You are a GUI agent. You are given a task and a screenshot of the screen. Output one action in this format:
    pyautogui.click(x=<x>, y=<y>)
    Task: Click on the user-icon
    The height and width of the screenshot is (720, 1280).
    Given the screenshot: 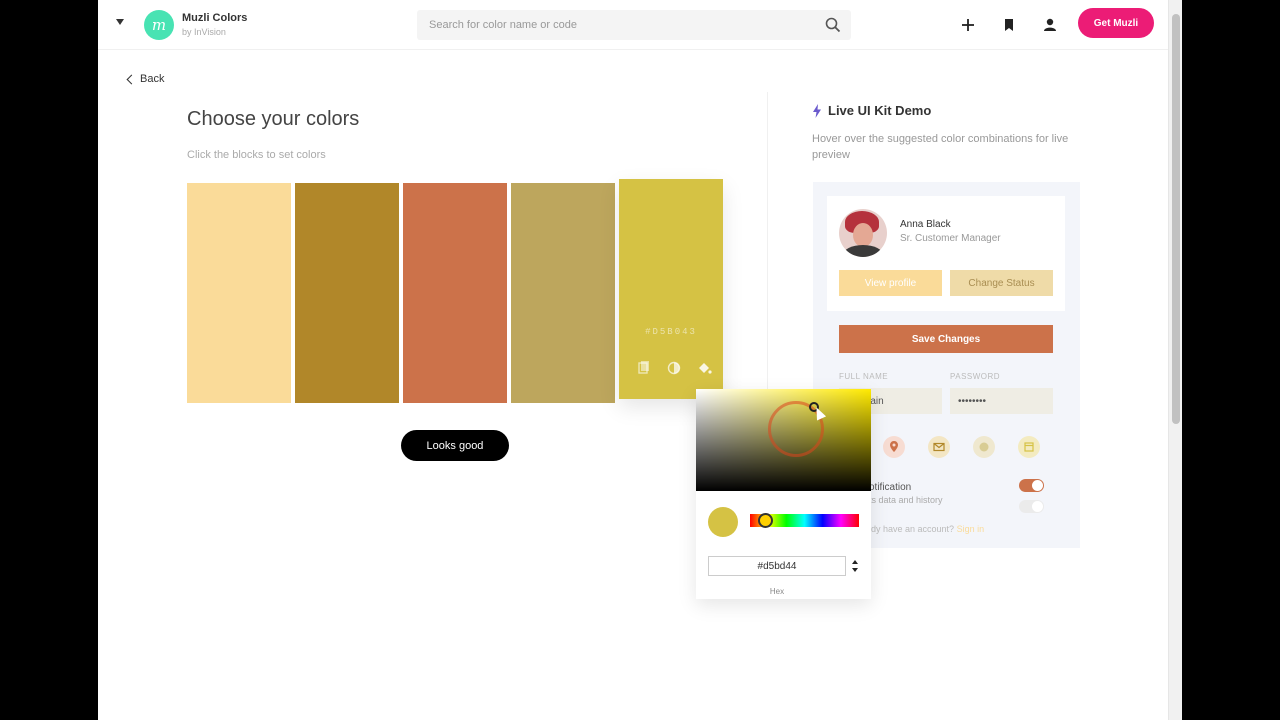 What is the action you would take?
    pyautogui.click(x=1050, y=25)
    